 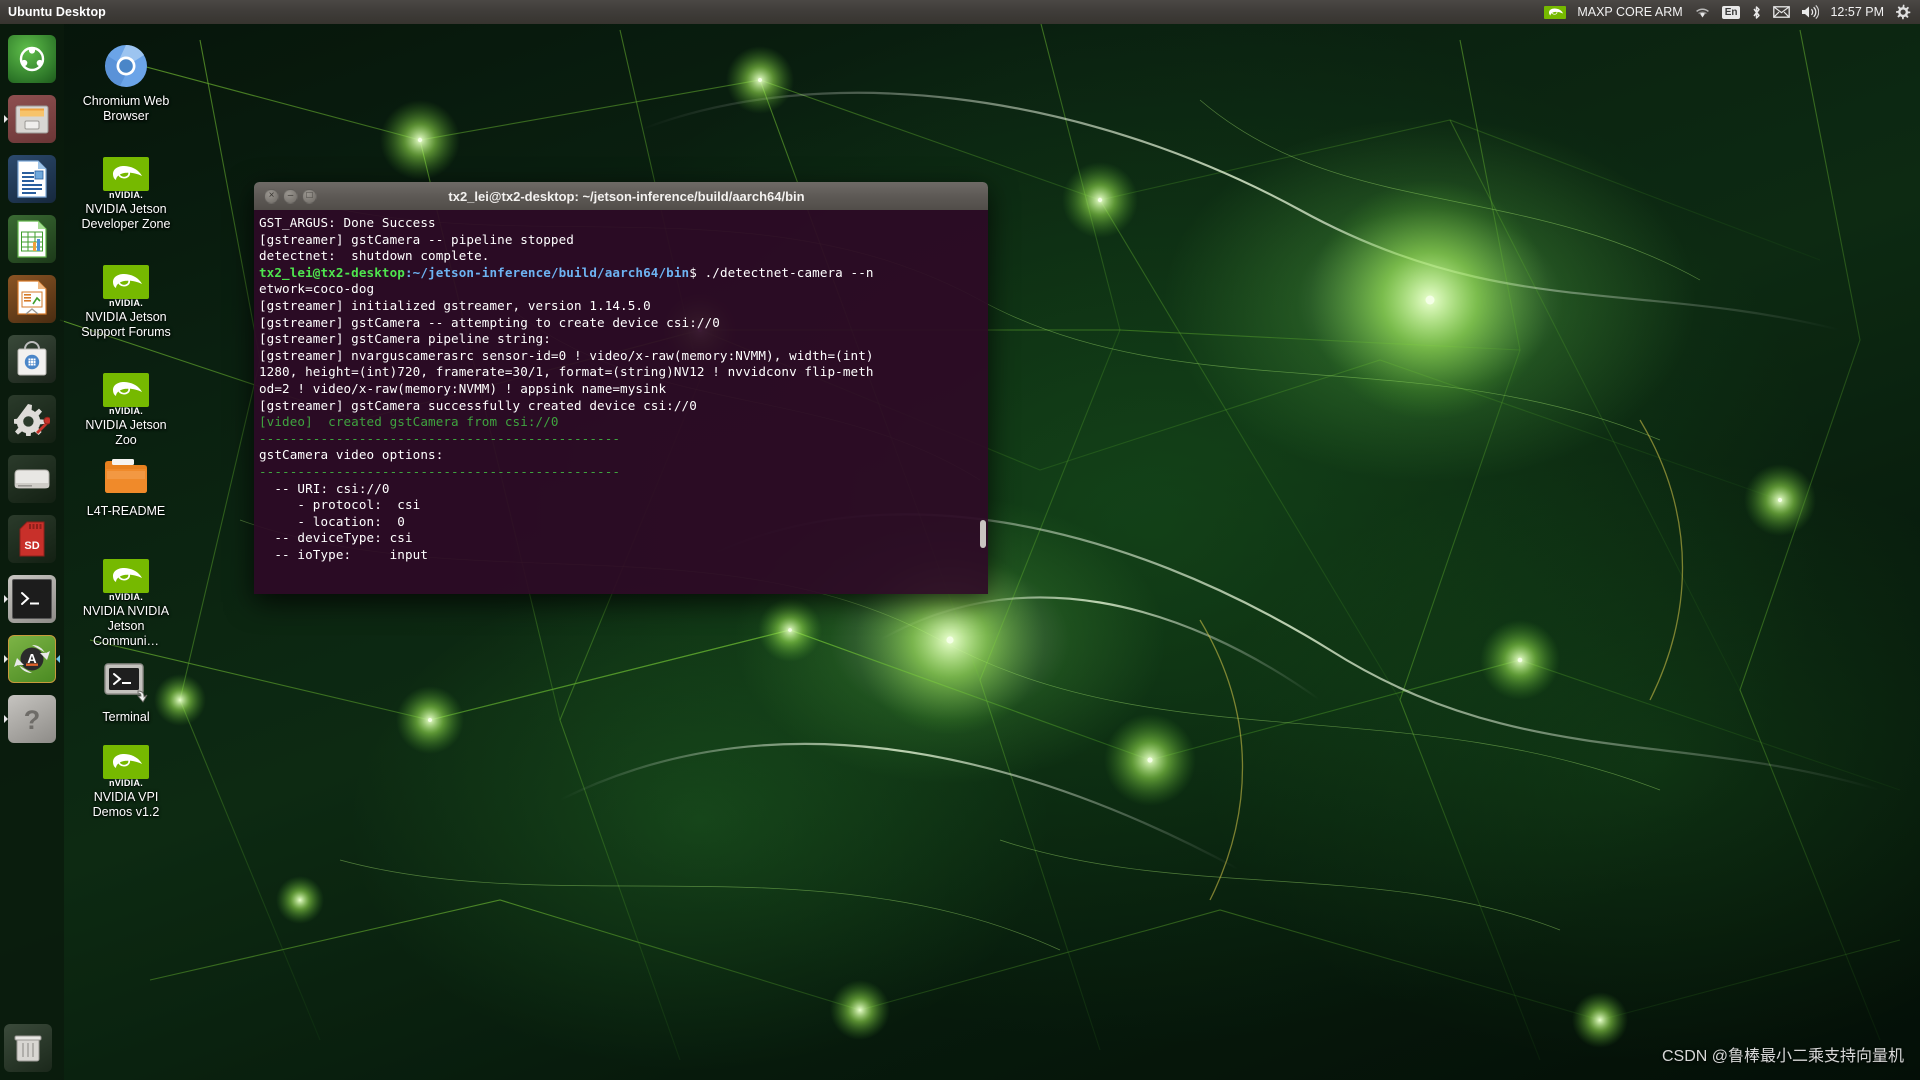 I want to click on launcher-item-disk-drive, so click(x=32, y=479).